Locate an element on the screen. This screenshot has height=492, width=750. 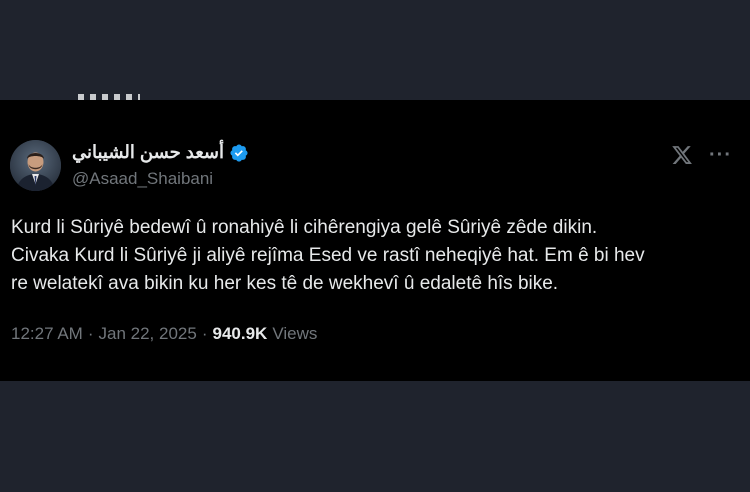
verified-badge-icon is located at coordinates (239, 153).